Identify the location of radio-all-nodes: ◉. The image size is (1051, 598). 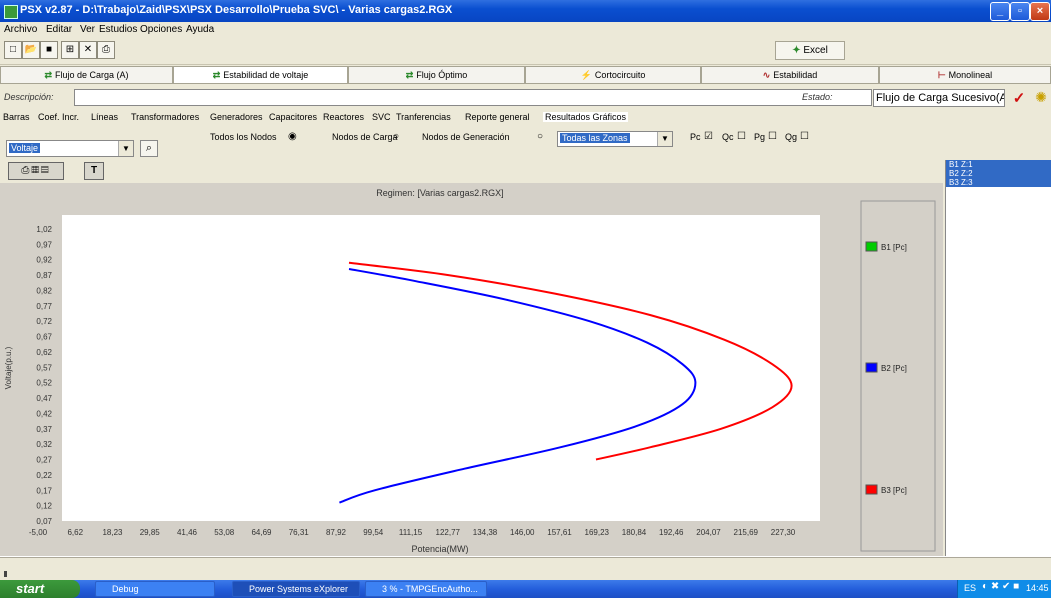
(292, 136).